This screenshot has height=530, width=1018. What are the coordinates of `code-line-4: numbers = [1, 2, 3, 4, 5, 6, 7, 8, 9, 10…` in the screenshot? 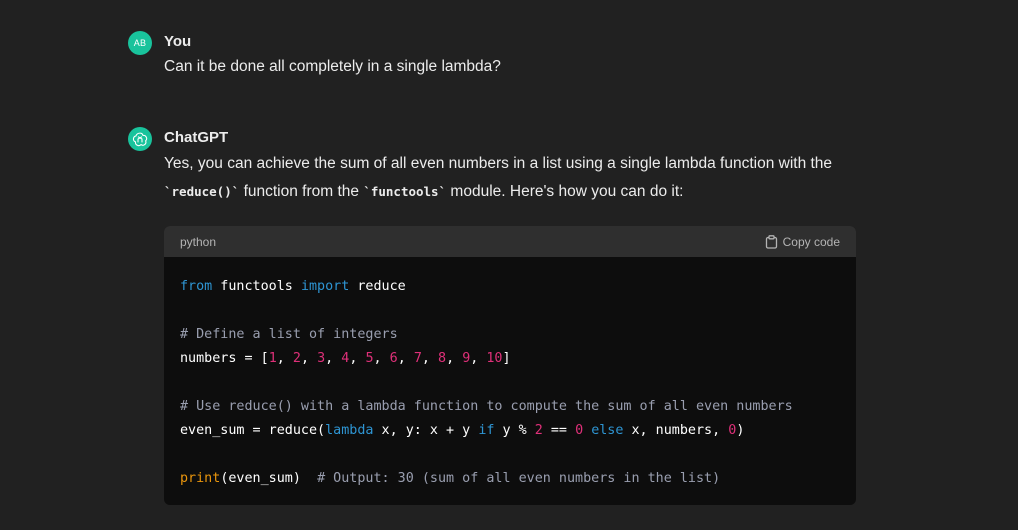 It's located at (510, 359).